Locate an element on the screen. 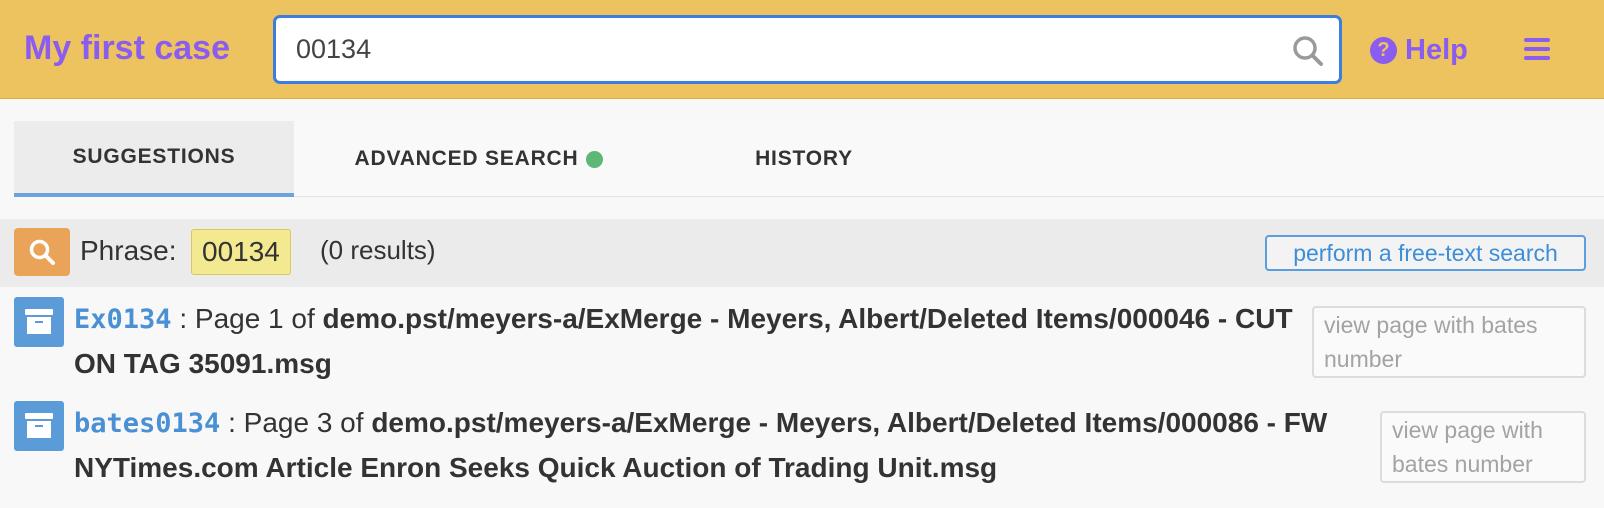 Image resolution: width=1604 pixels, height=508 pixels. tab-label: SUGGESTIONS is located at coordinates (154, 156).